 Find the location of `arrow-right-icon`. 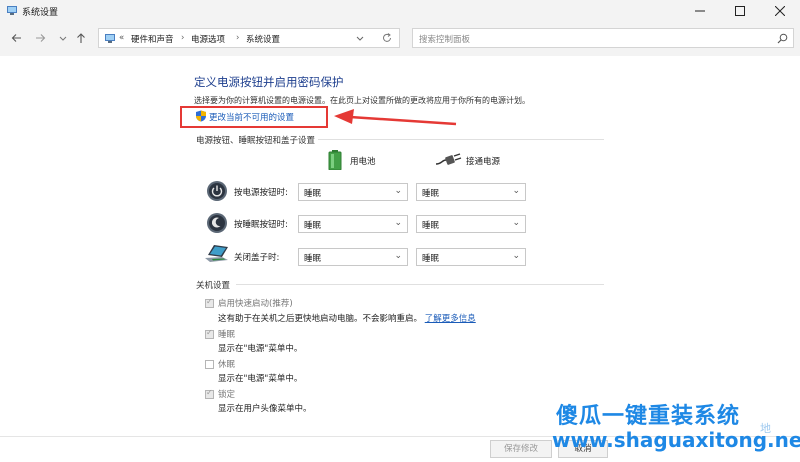

arrow-right-icon is located at coordinates (41, 38).